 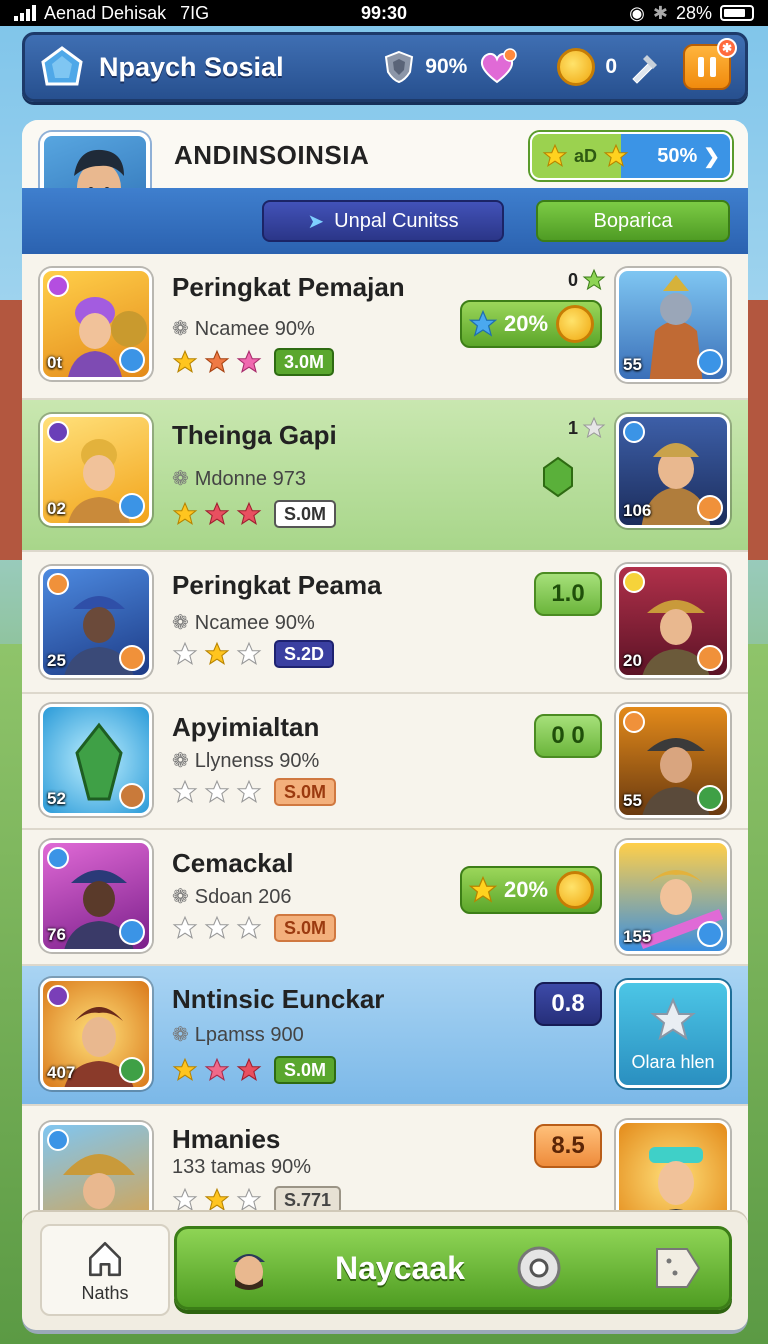 What do you see at coordinates (737, 13) in the screenshot?
I see `battery-icon` at bounding box center [737, 13].